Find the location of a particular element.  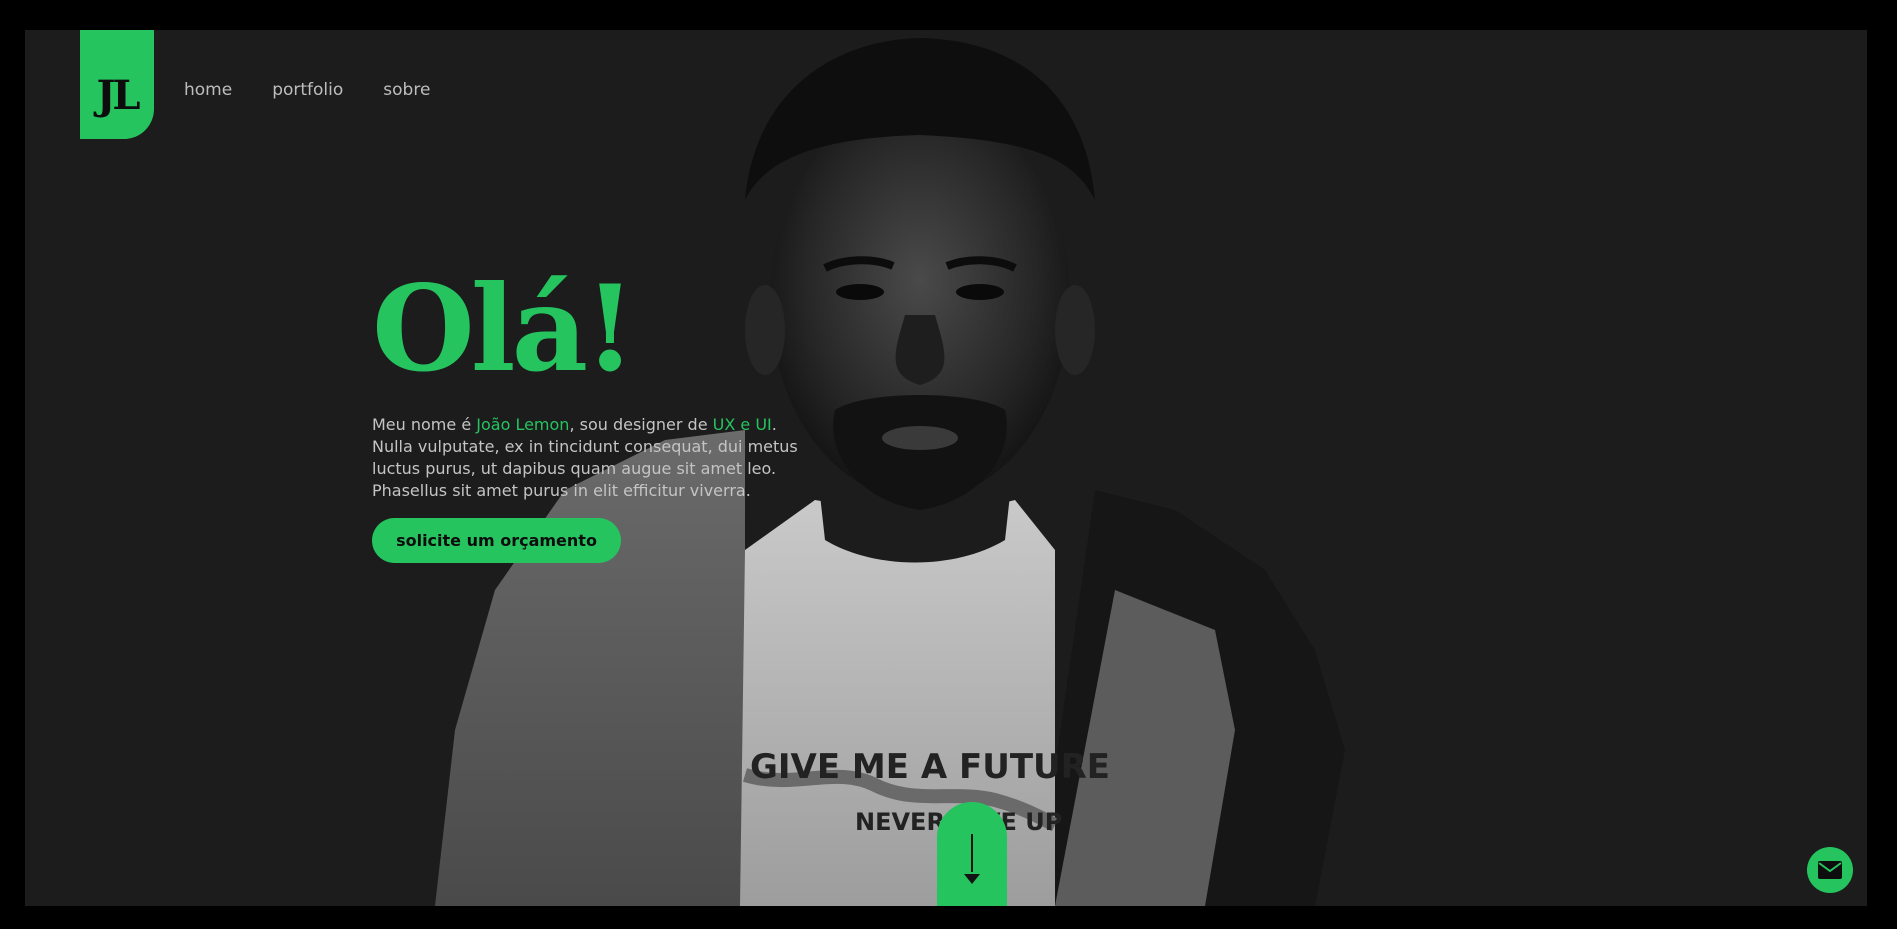

nav-link-portfolio: portfolio is located at coordinates (307, 90).